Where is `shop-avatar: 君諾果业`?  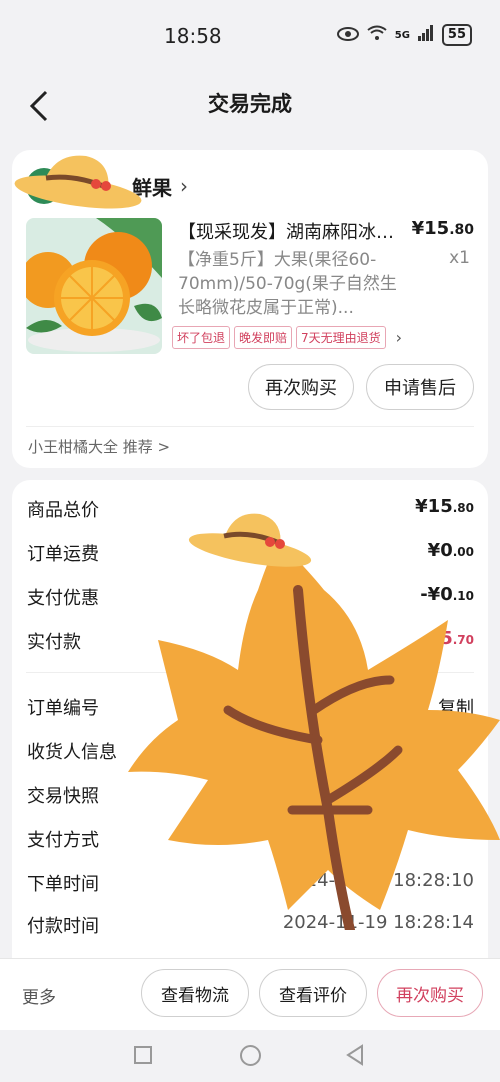 shop-avatar: 君諾果业 is located at coordinates (44, 186).